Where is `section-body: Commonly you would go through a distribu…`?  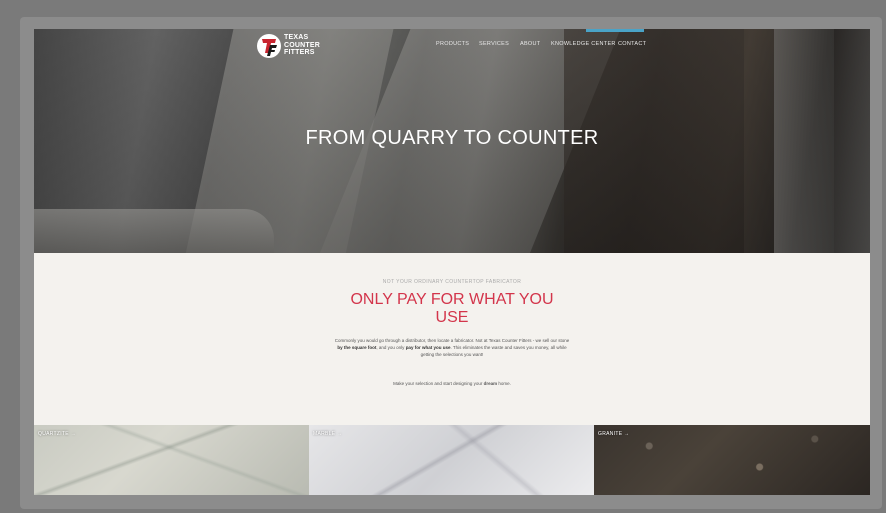
section-body: Commonly you would go through a distribu… is located at coordinates (452, 347).